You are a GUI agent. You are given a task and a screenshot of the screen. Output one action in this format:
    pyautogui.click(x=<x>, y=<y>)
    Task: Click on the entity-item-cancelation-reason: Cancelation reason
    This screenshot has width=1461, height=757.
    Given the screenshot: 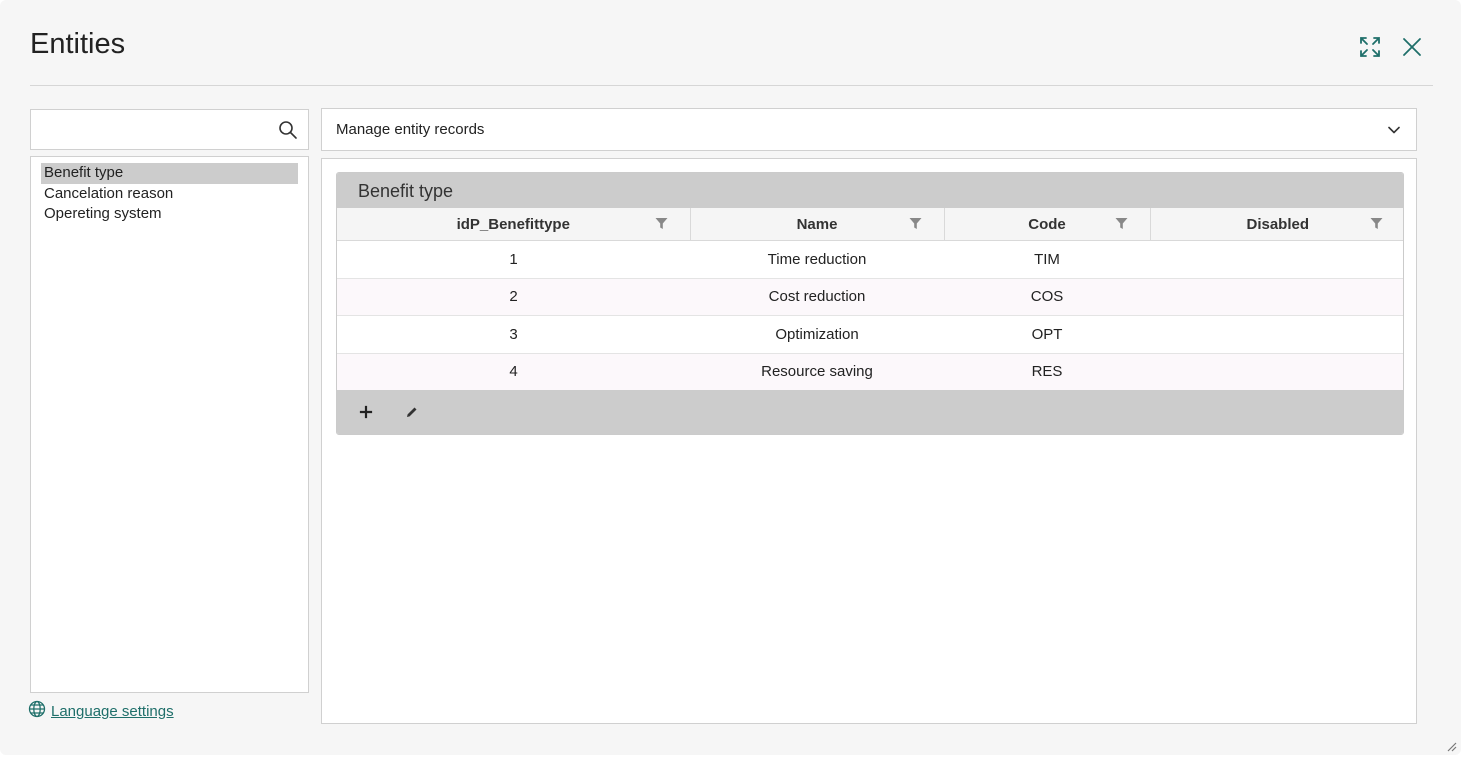 What is the action you would take?
    pyautogui.click(x=169, y=194)
    